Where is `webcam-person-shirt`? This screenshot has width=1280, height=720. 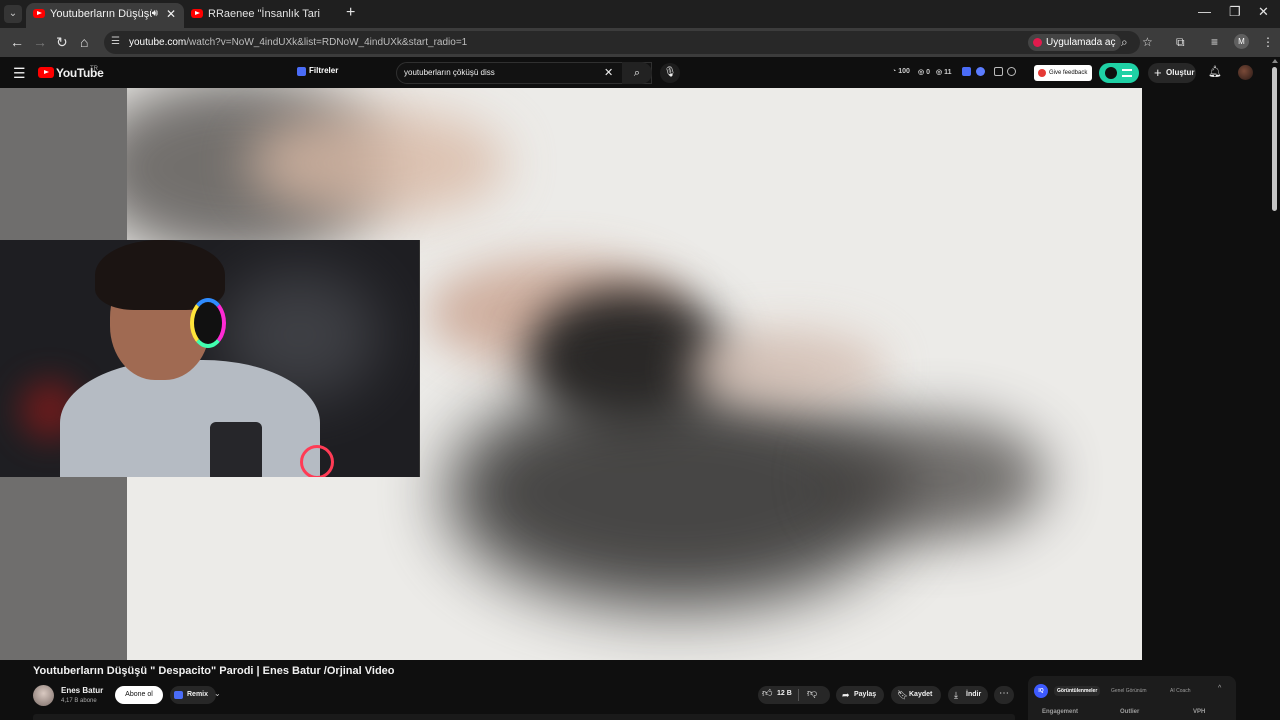 webcam-person-shirt is located at coordinates (190, 418).